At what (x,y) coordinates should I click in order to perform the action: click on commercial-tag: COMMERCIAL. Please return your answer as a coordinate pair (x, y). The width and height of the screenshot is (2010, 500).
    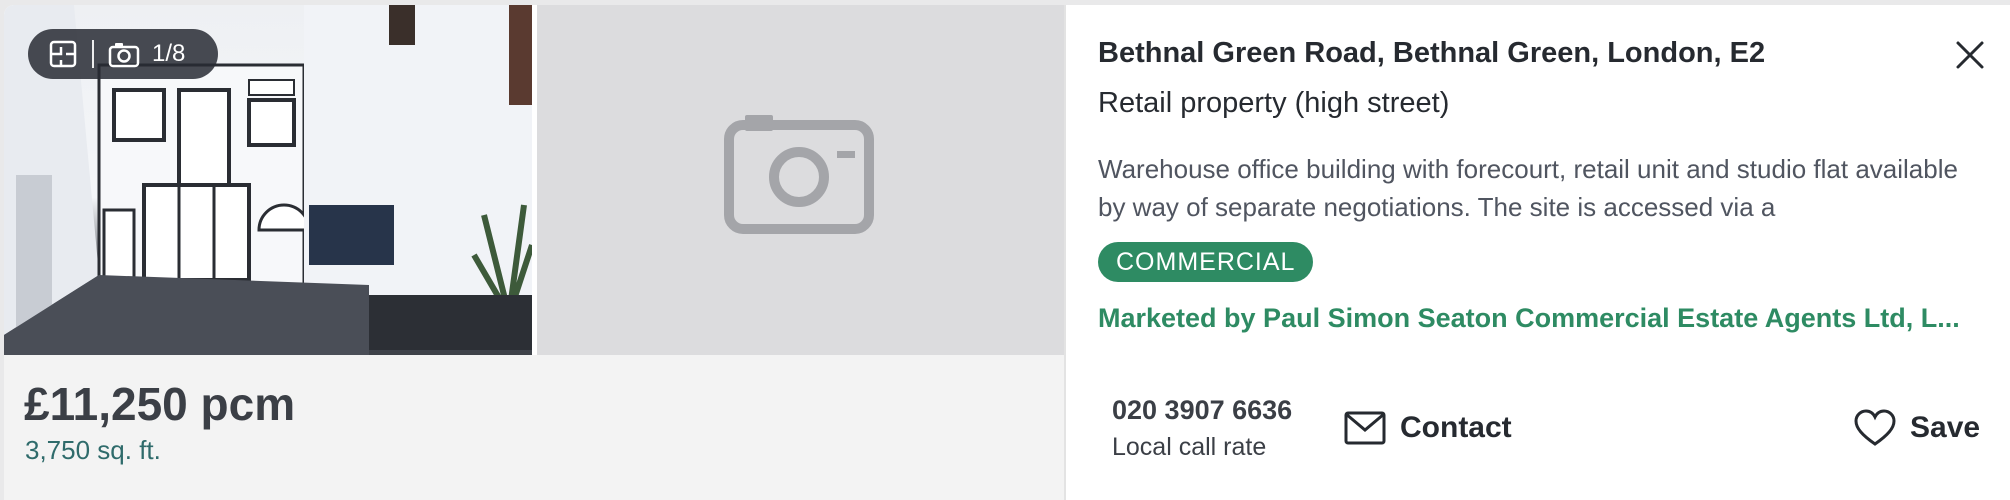
    Looking at the image, I should click on (1206, 262).